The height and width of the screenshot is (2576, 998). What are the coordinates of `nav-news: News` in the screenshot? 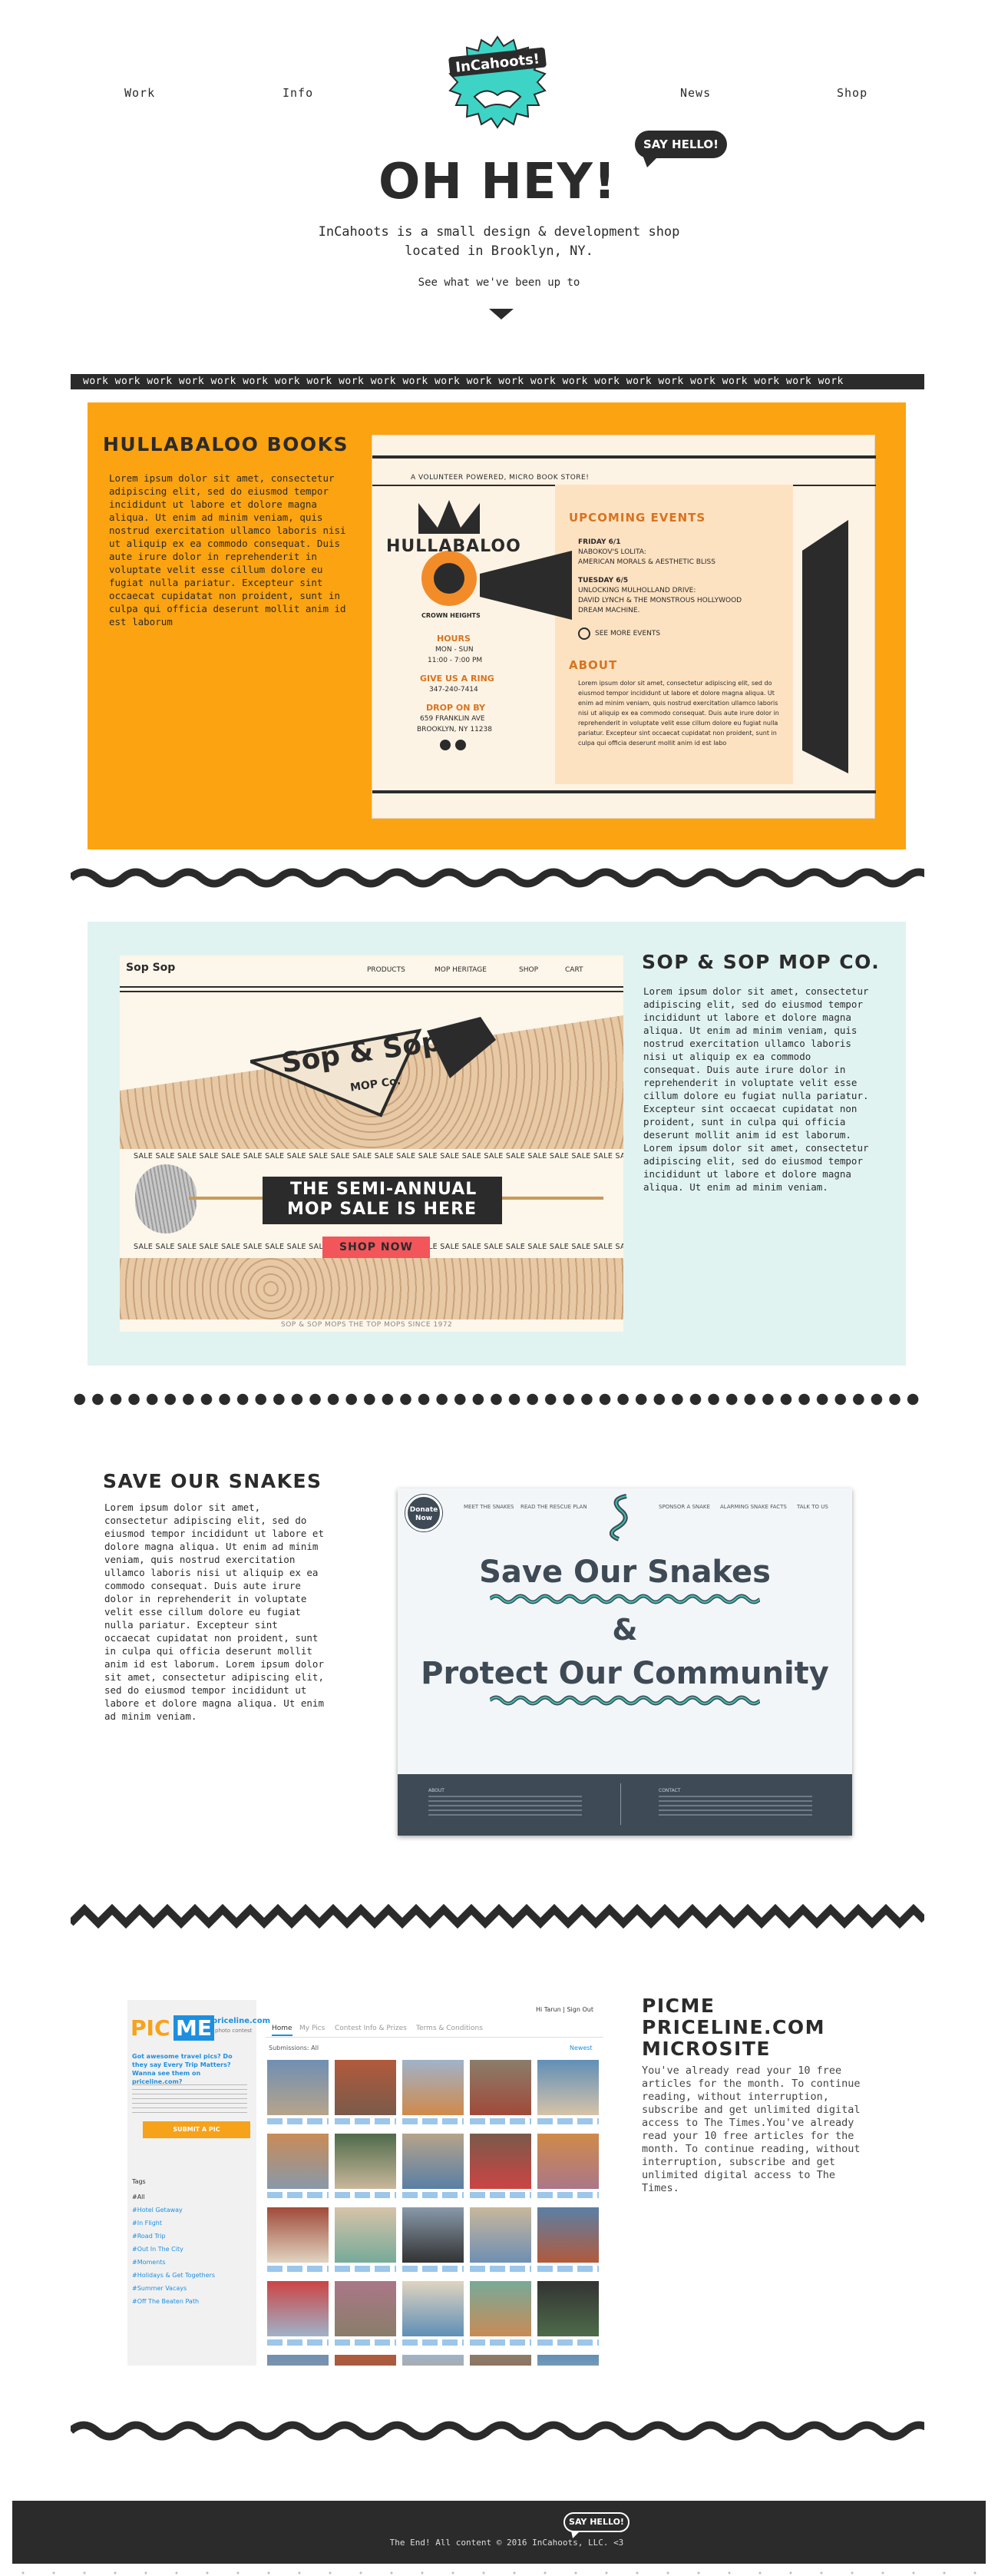 It's located at (695, 93).